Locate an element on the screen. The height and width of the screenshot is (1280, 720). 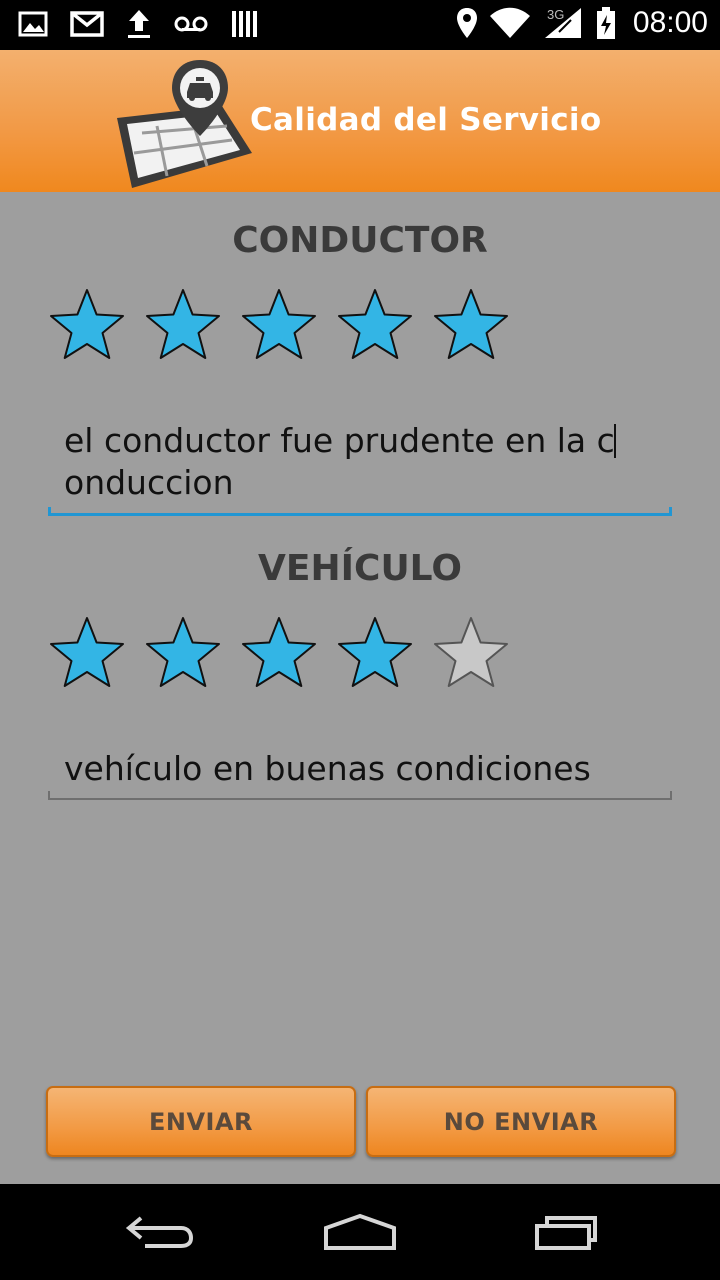
home-button is located at coordinates (360, 1232).